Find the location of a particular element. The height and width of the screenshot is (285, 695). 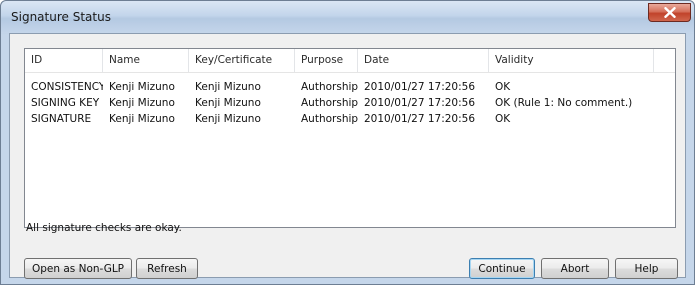

column-header-id: ID is located at coordinates (64, 60).